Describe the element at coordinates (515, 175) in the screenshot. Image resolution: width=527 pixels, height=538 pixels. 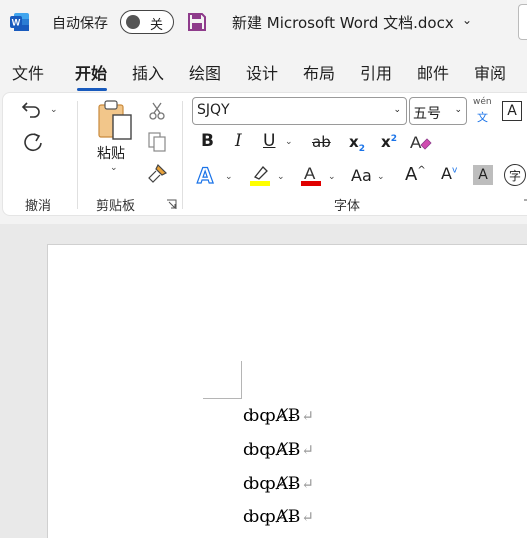
I see `enclose-char-button: 字` at that location.